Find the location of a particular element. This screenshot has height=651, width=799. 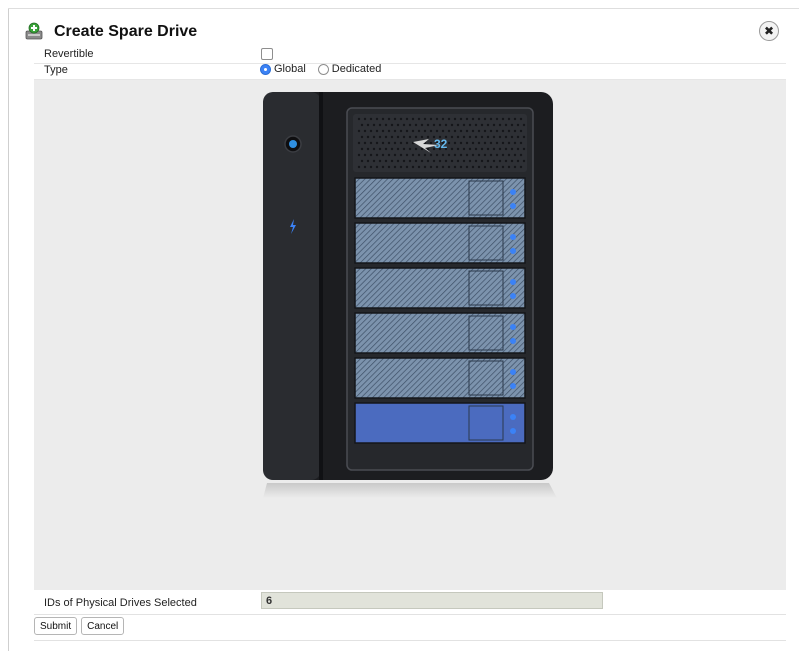

type-global-radio: Global is located at coordinates (283, 69).